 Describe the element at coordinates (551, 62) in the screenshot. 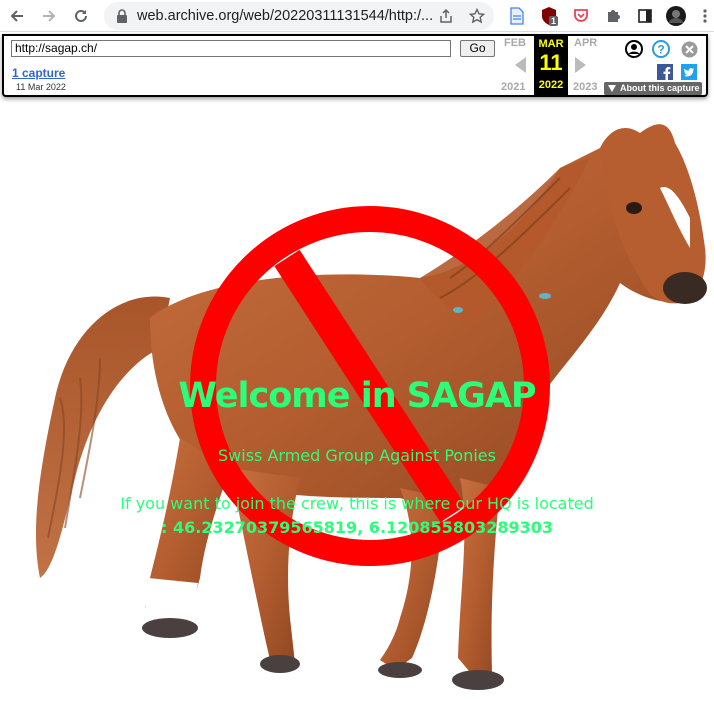

I see `current-day: 11` at that location.